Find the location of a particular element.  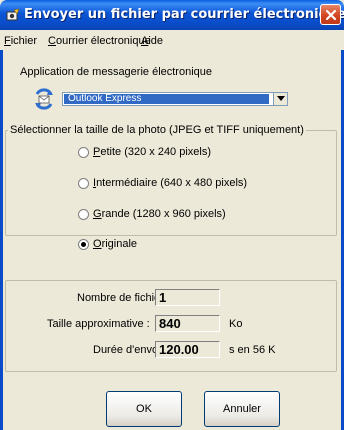

app-icon is located at coordinates (13, 14).